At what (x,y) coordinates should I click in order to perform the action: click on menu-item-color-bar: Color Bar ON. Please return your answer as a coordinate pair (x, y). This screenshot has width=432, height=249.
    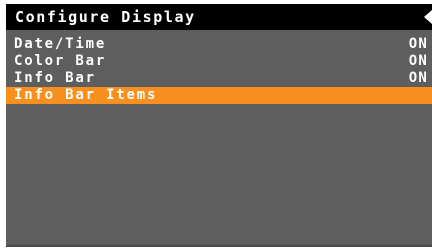
    Looking at the image, I should click on (219, 61).